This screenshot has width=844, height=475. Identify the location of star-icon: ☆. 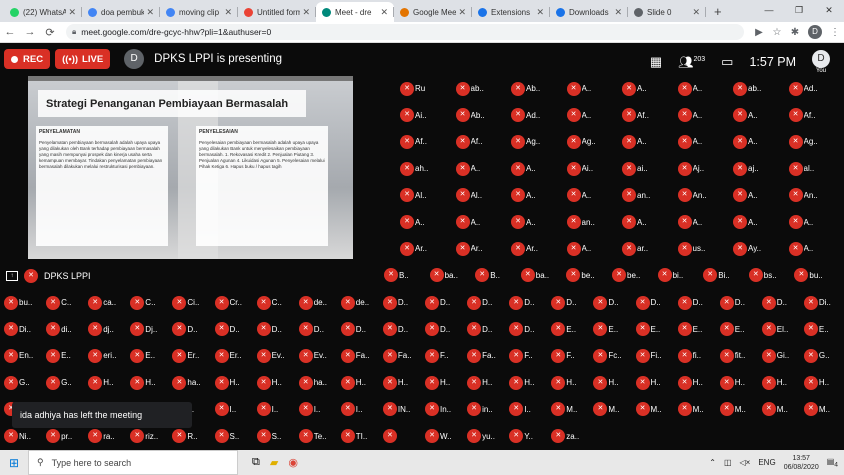
(777, 32).